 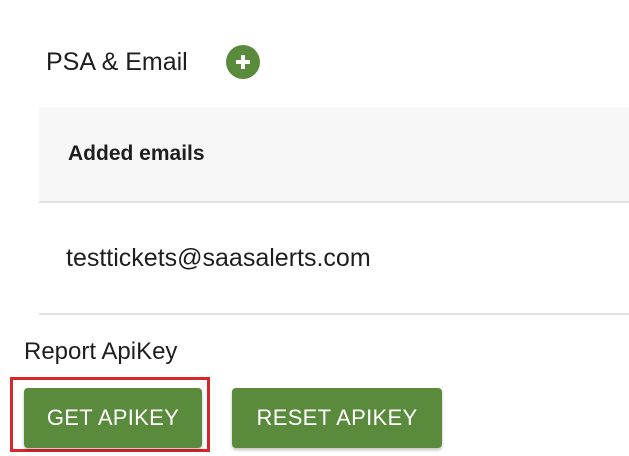 I want to click on report-apikey-label: Report ApiKey, so click(x=101, y=351).